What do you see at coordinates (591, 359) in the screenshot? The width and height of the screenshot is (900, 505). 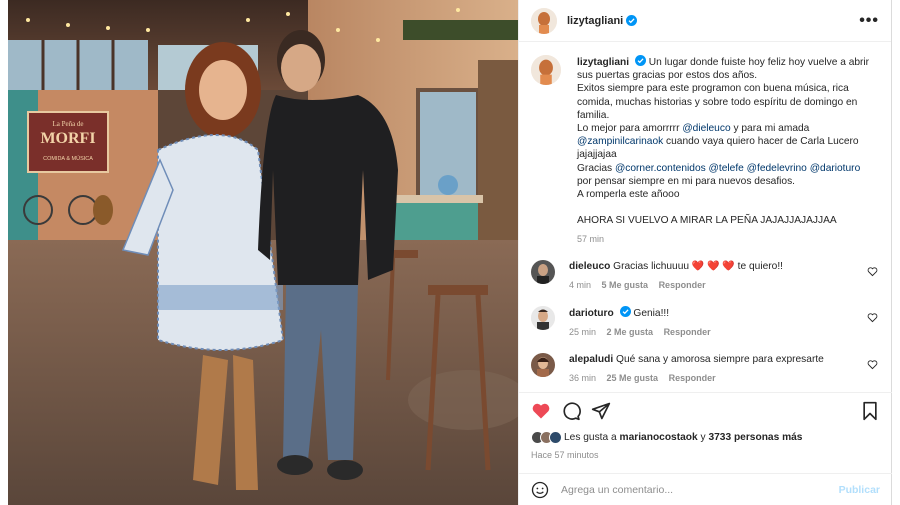 I see `commenter-username: alepaludi` at bounding box center [591, 359].